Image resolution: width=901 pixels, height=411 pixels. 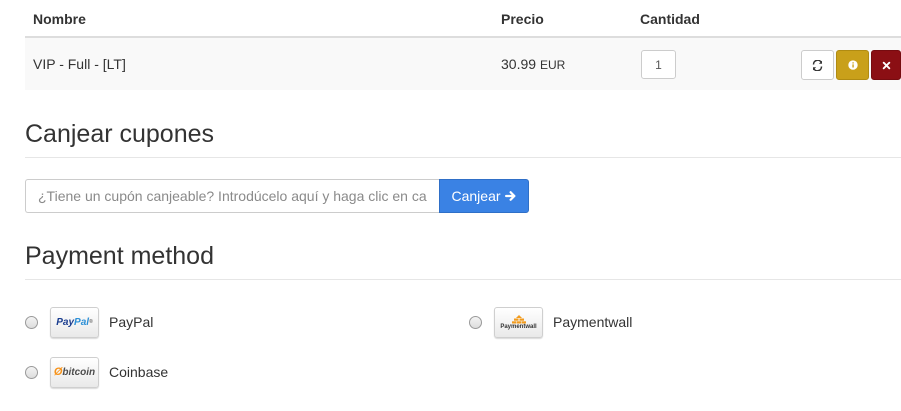 What do you see at coordinates (593, 322) in the screenshot?
I see `payment-option-label: Paymentwall` at bounding box center [593, 322].